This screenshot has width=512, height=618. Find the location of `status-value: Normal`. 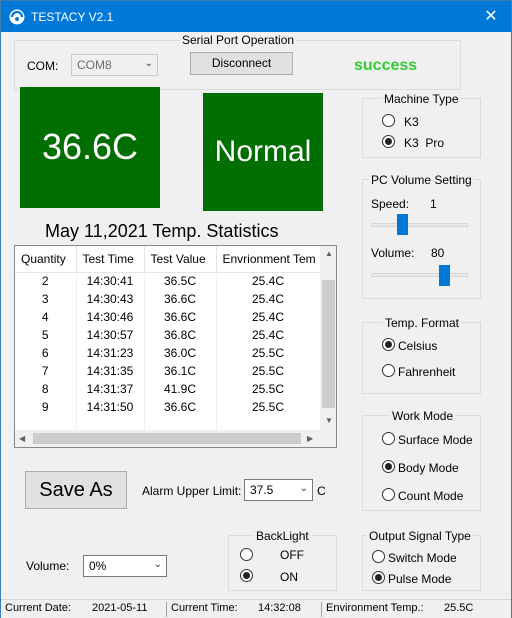

status-value: Normal is located at coordinates (263, 151).